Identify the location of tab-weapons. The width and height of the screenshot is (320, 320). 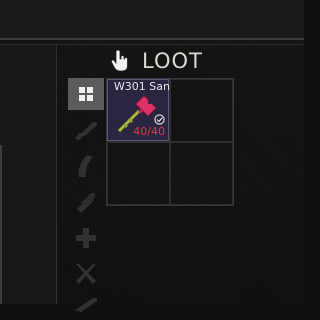
(86, 130).